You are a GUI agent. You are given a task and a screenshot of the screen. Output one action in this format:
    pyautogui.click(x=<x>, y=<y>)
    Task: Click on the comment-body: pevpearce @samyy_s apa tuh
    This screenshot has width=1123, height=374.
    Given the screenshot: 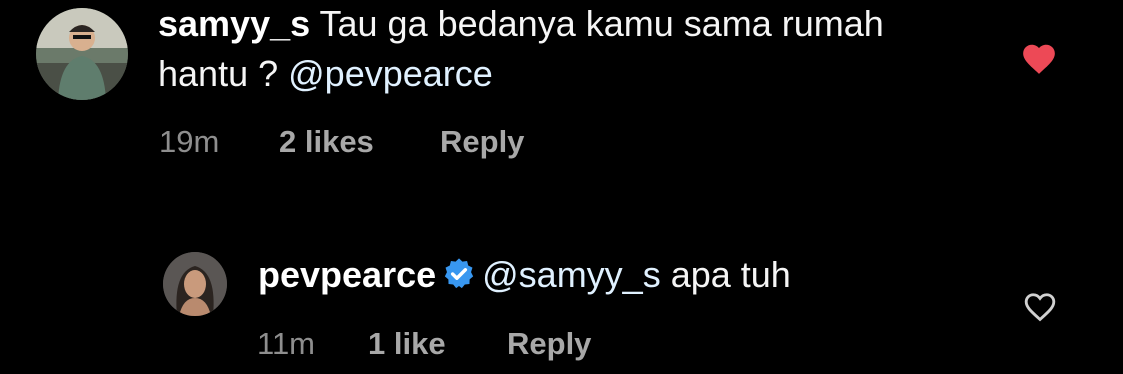 What is the action you would take?
    pyautogui.click(x=618, y=275)
    